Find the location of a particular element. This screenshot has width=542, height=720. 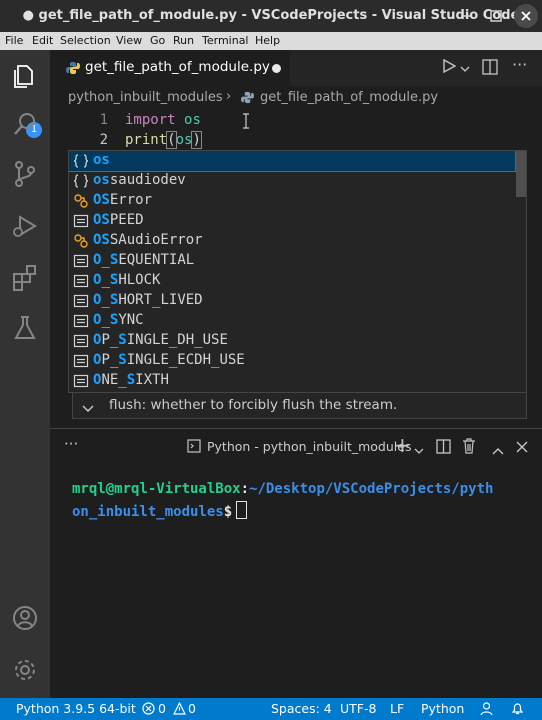

code-line-2: 2 print(os) is located at coordinates (296, 140).